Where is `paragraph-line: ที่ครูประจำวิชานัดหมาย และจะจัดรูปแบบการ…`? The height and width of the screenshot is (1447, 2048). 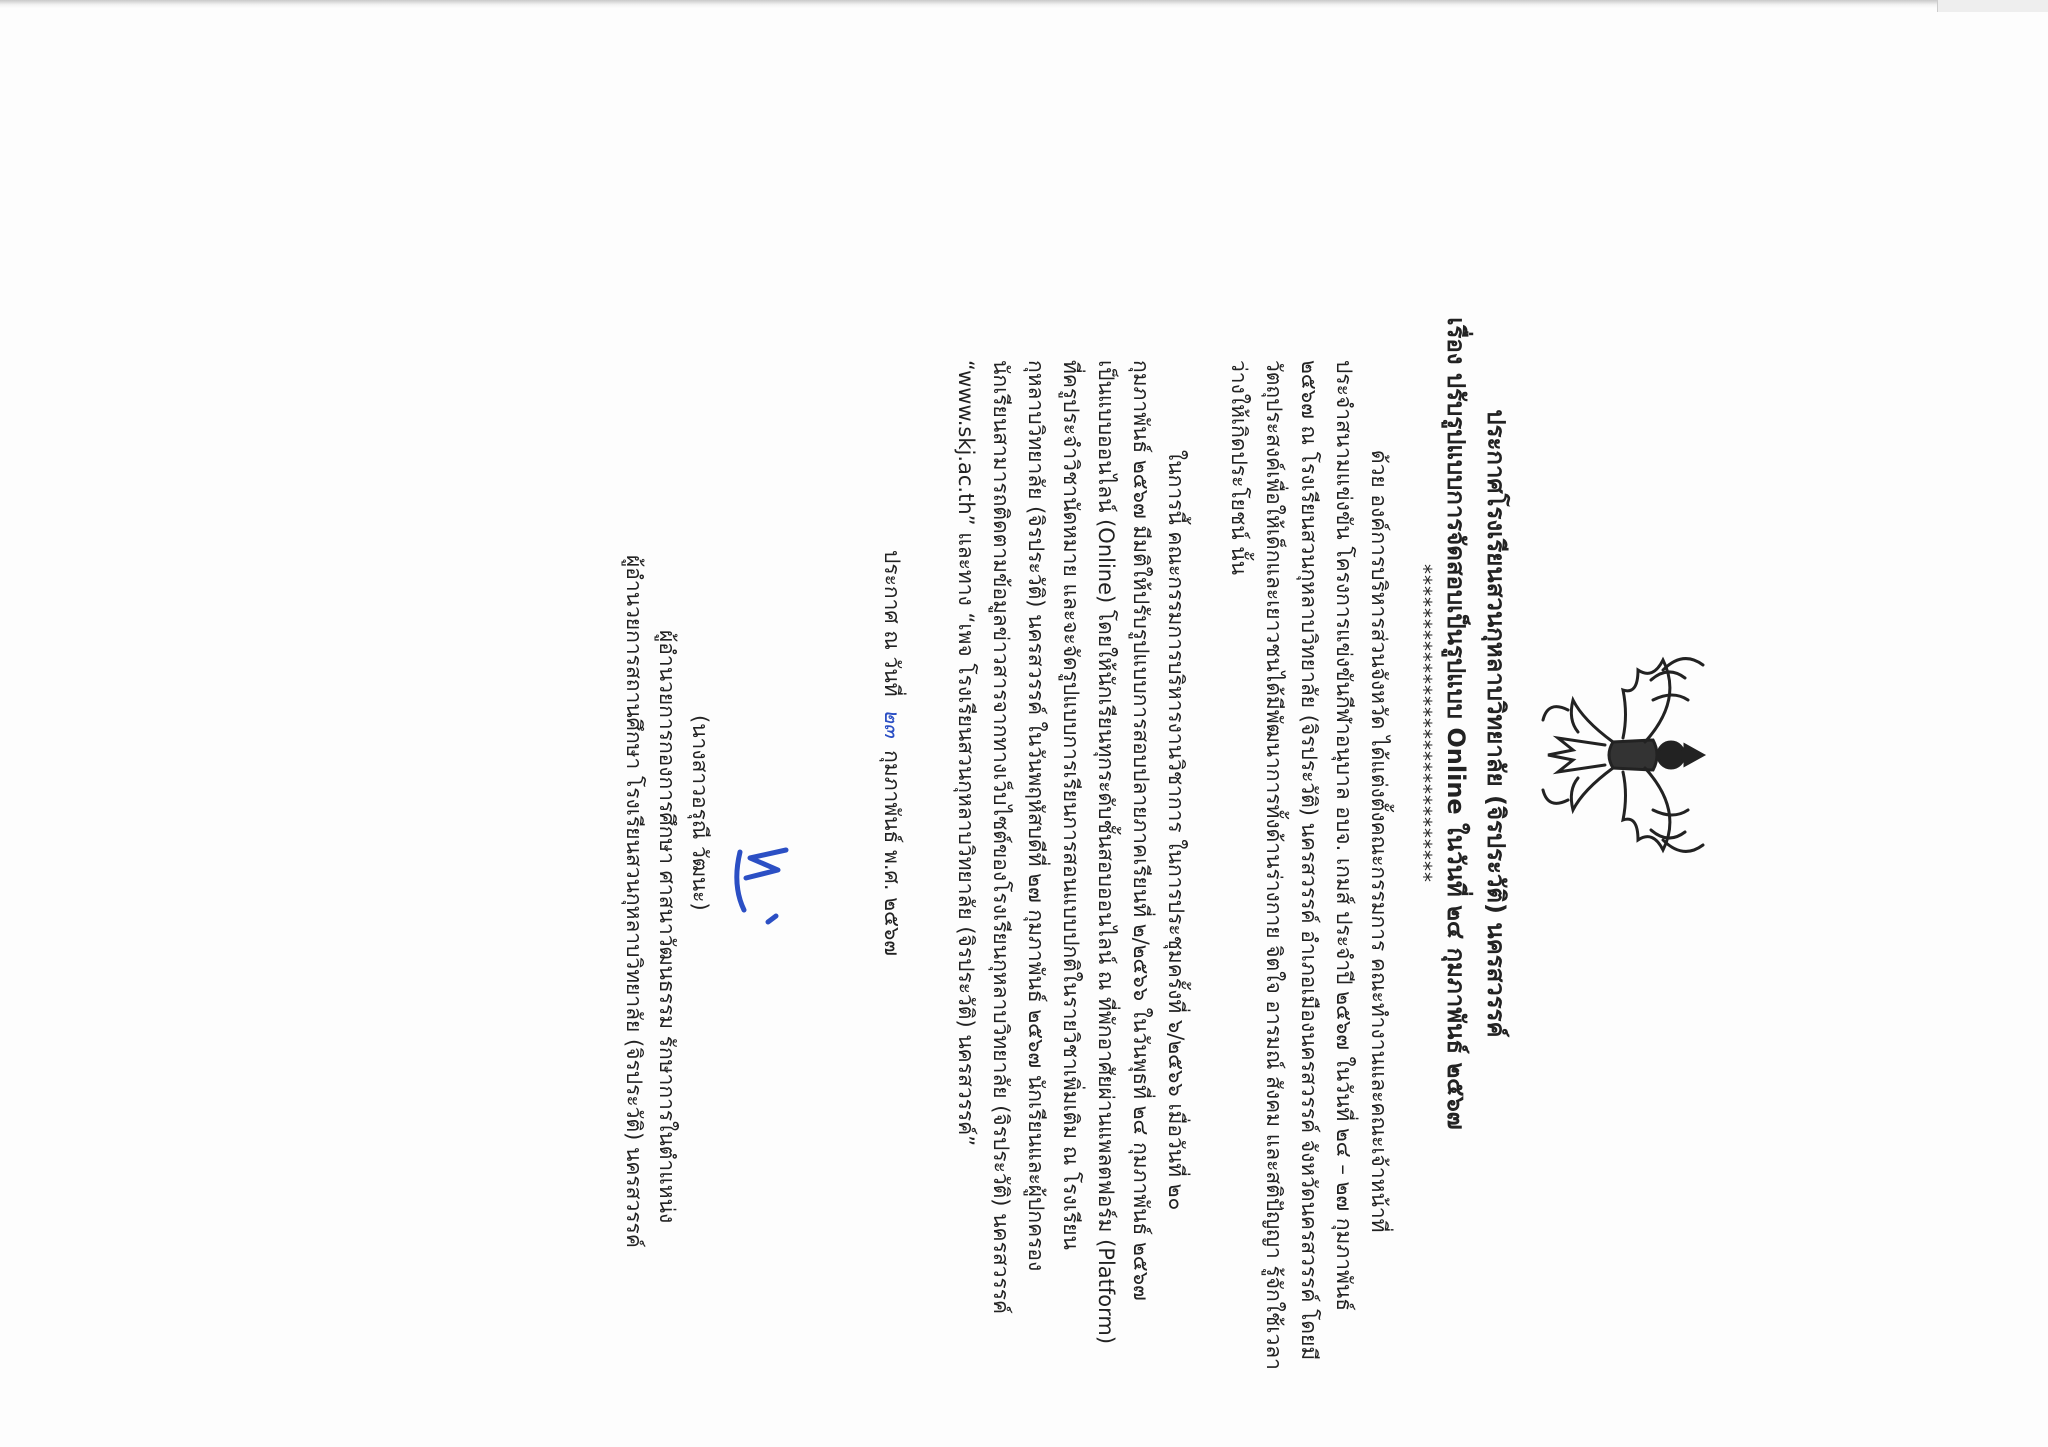 paragraph-line: ที่ครูประจำวิชานัดหมาย และจะจัดรูปแบบการ… is located at coordinates (1071, 805).